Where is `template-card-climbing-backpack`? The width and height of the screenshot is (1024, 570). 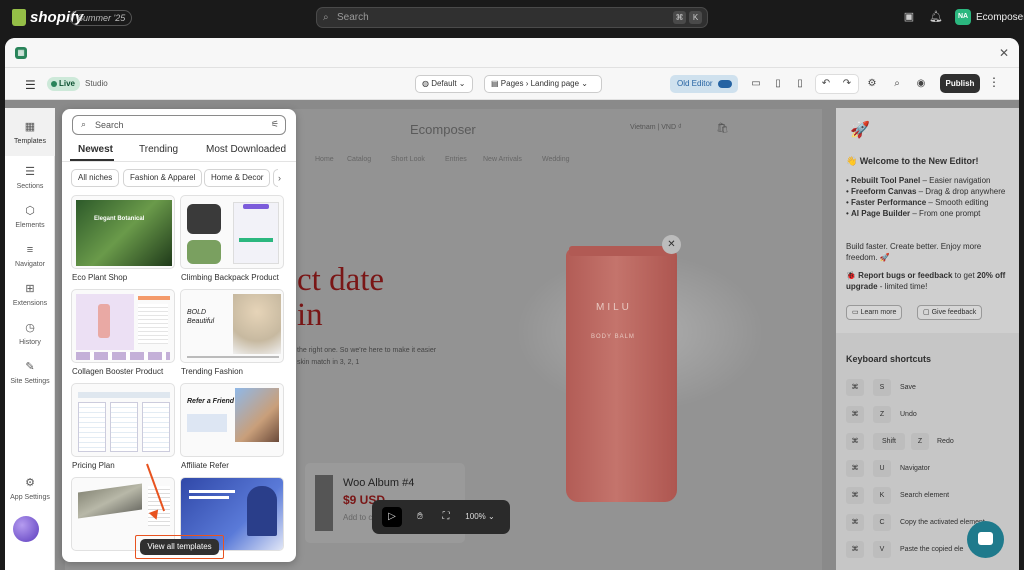
template-card-climbing-backpack is located at coordinates (232, 232).